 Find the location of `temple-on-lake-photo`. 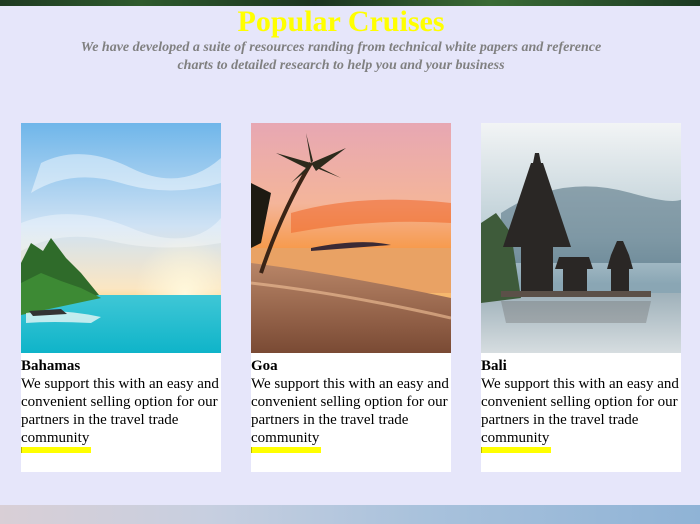

temple-on-lake-photo is located at coordinates (581, 238).